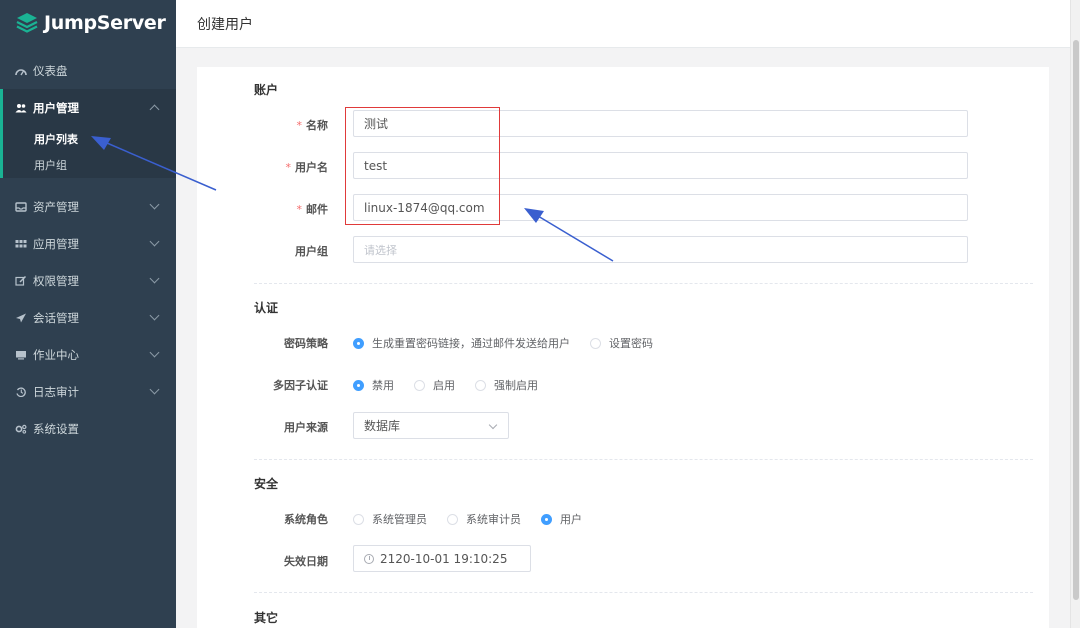  Describe the element at coordinates (306, 519) in the screenshot. I see `role-label: 系统角色` at that location.